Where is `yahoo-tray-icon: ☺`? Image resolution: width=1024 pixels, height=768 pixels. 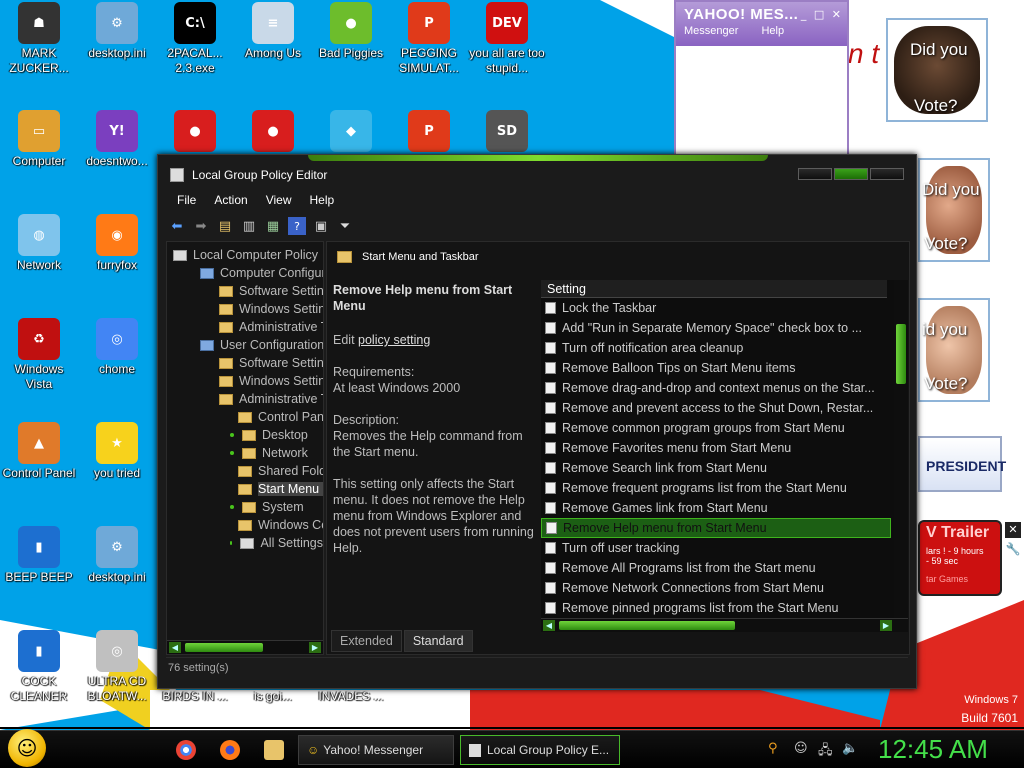 yahoo-tray-icon: ☺ is located at coordinates (801, 748).